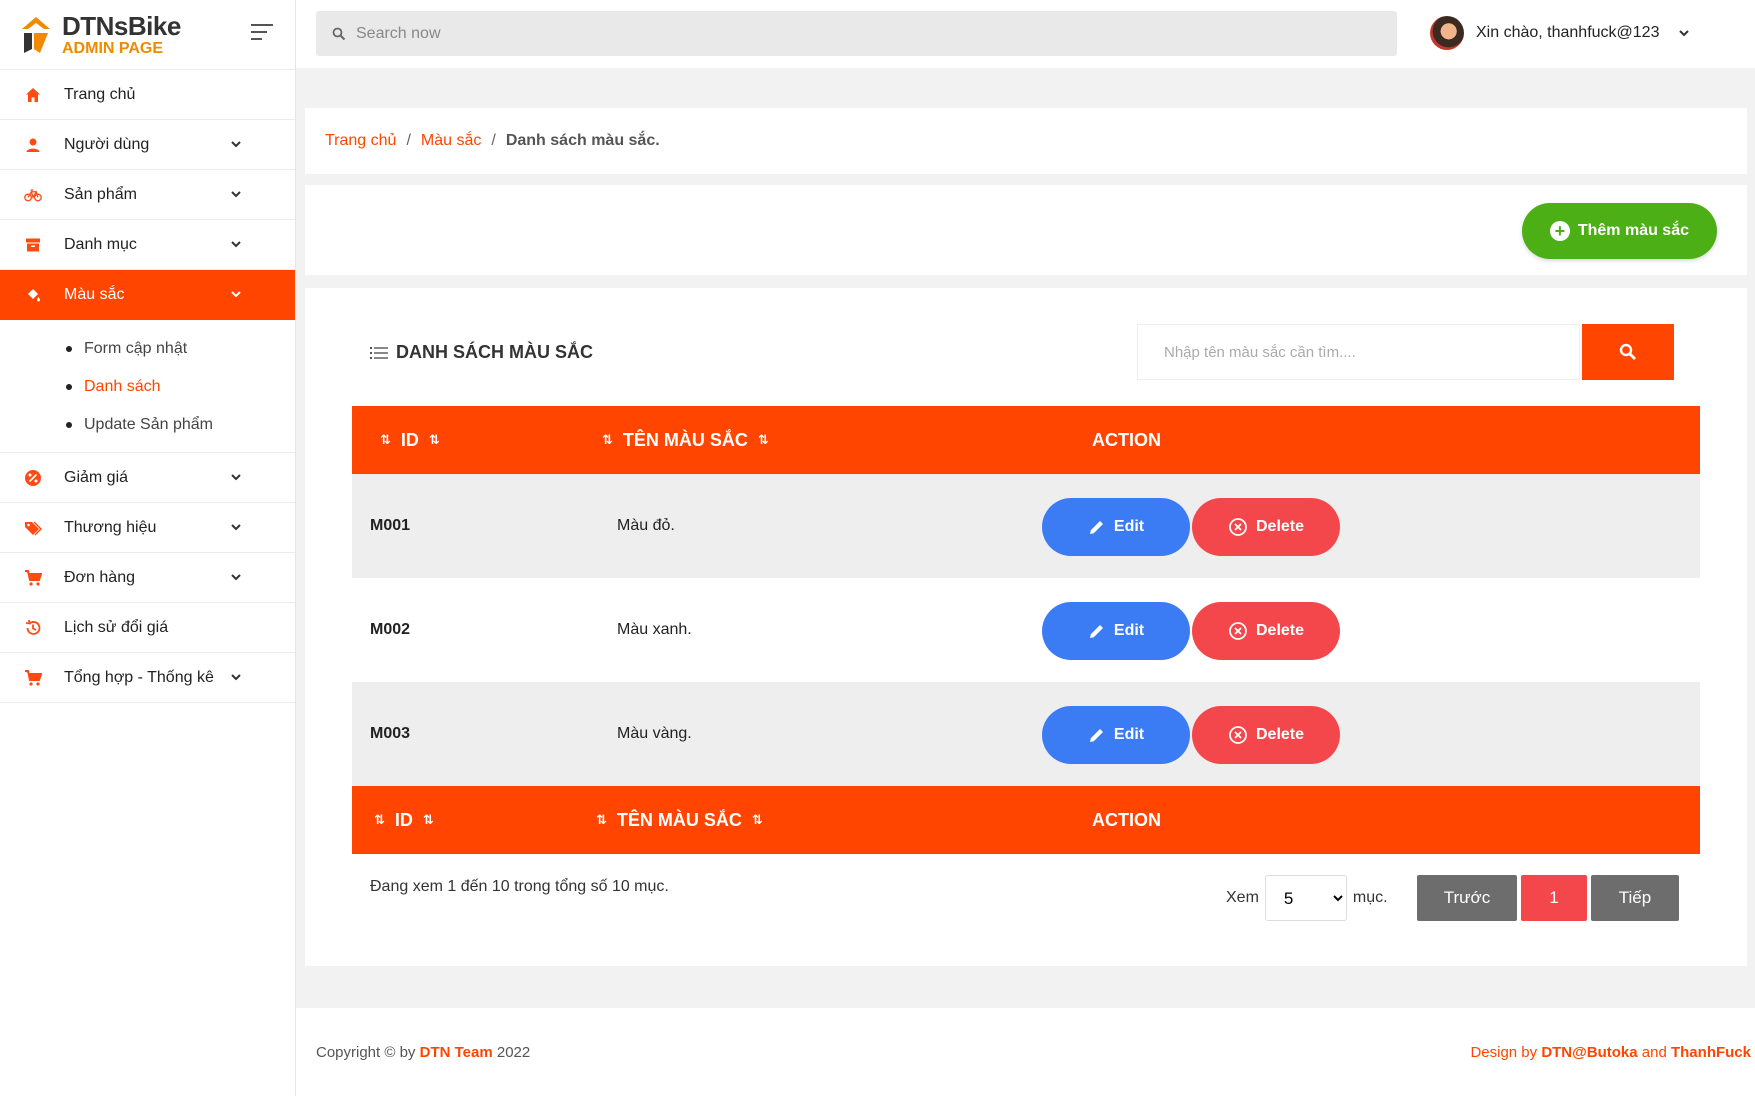 The width and height of the screenshot is (1755, 1096). I want to click on sidebar-item-price-history: Lịch sử đổi giá, so click(147, 628).